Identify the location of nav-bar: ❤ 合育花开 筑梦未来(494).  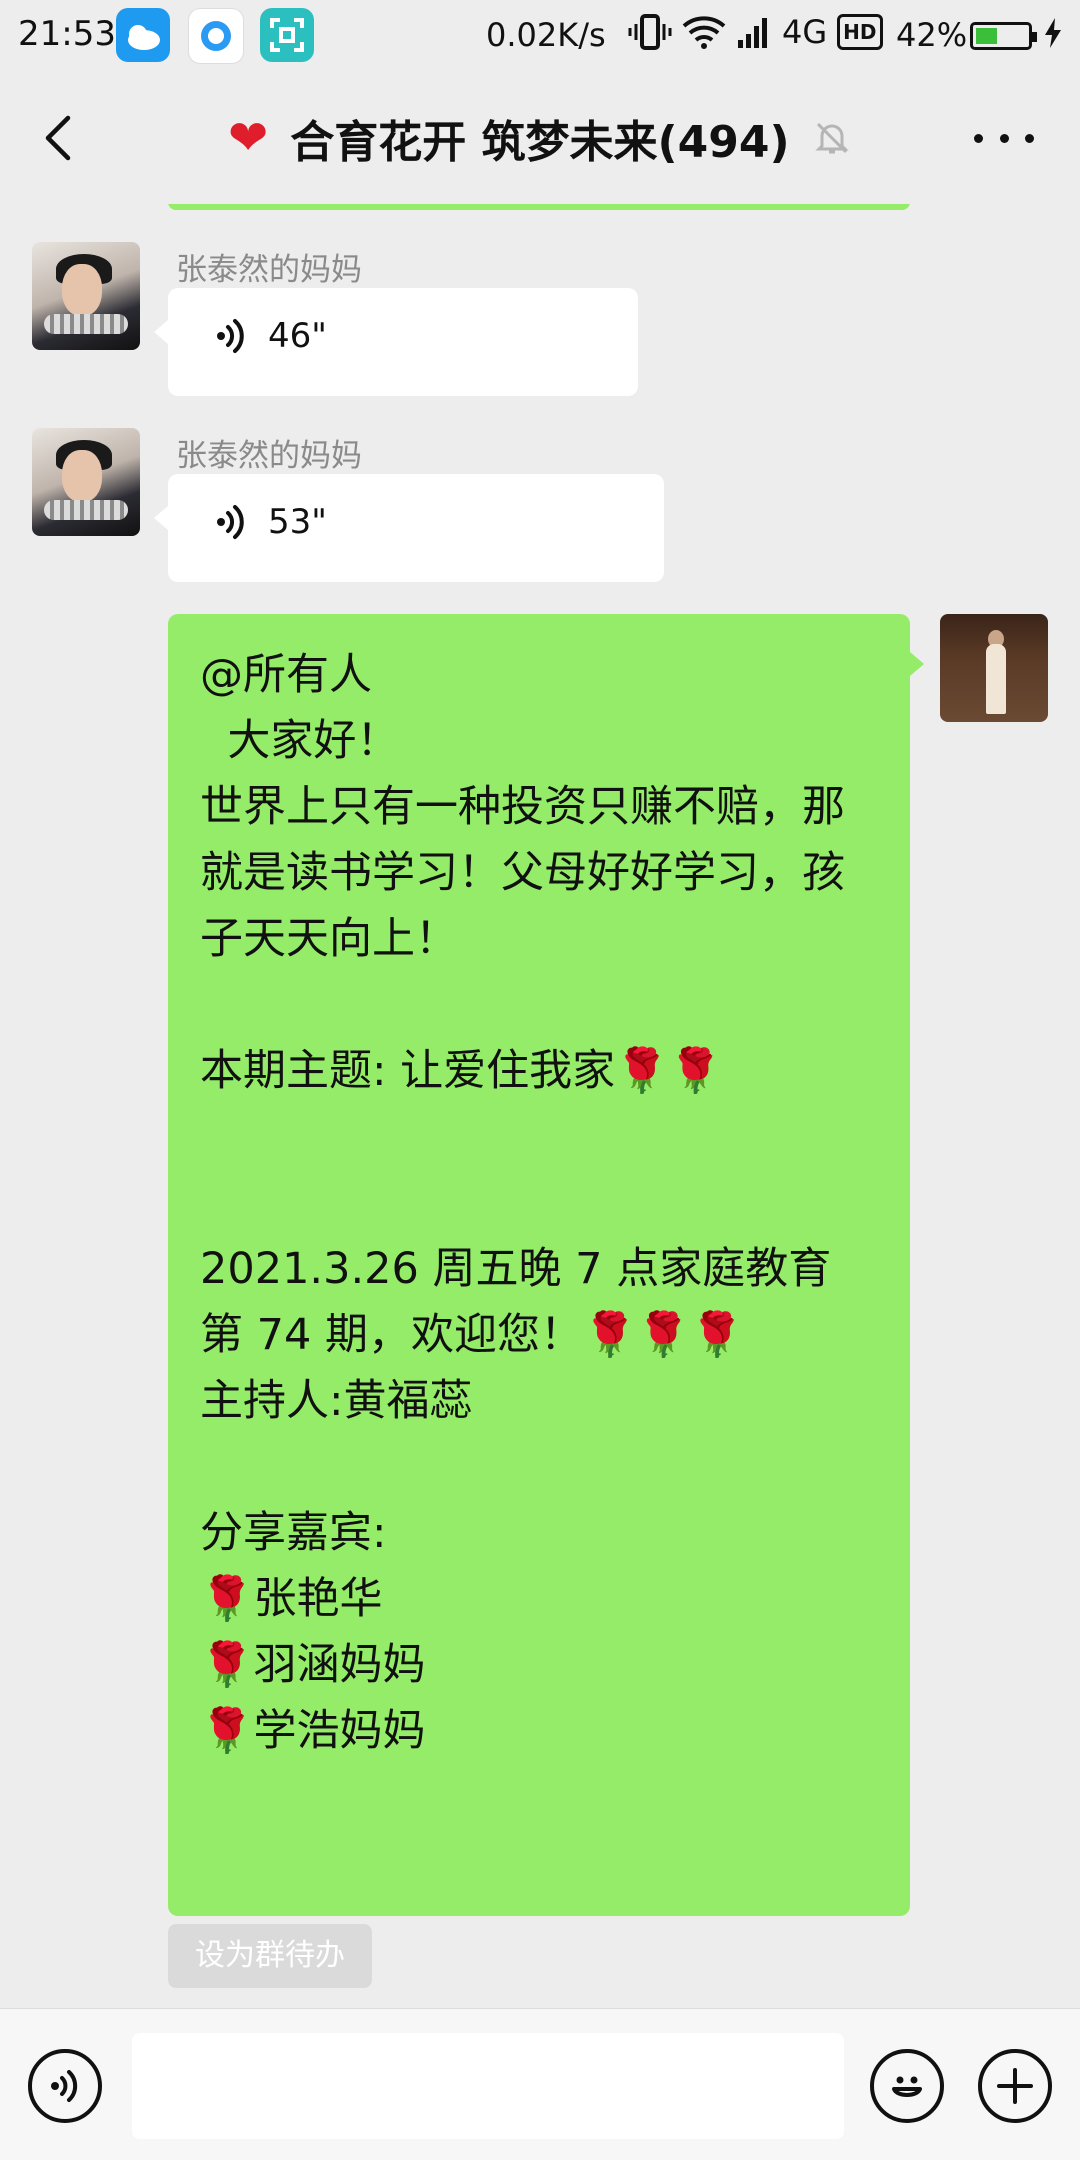
(540, 138).